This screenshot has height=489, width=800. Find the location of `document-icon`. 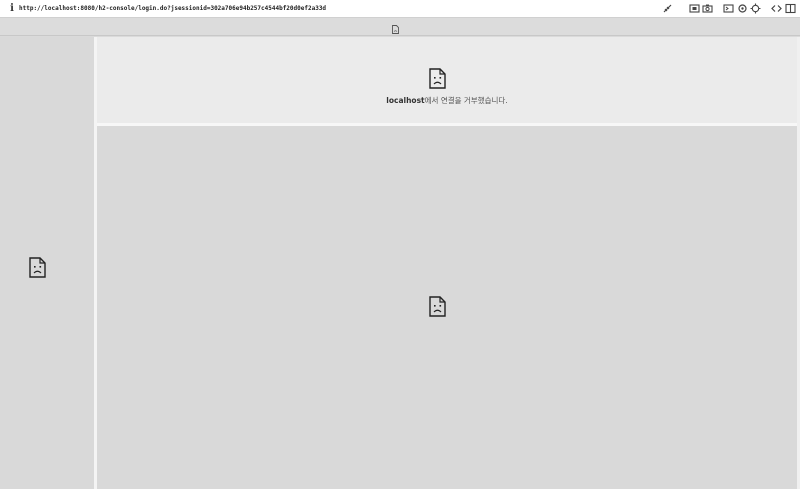

document-icon is located at coordinates (395, 29).